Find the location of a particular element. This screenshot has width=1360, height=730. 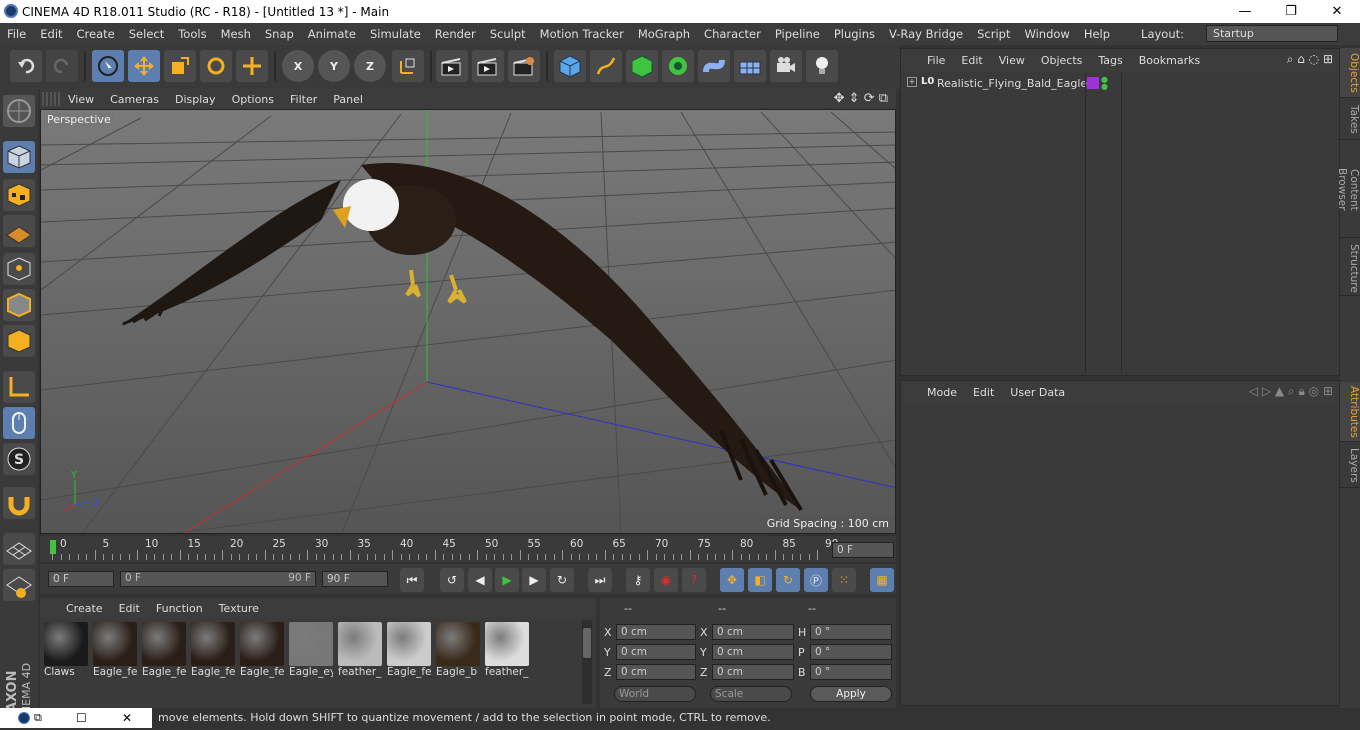

goto-end-button: ⏭ is located at coordinates (600, 580).